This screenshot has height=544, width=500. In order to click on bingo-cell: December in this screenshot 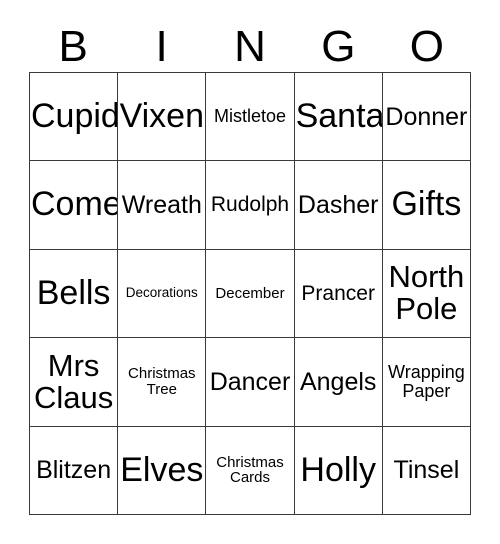, I will do `click(250, 294)`.